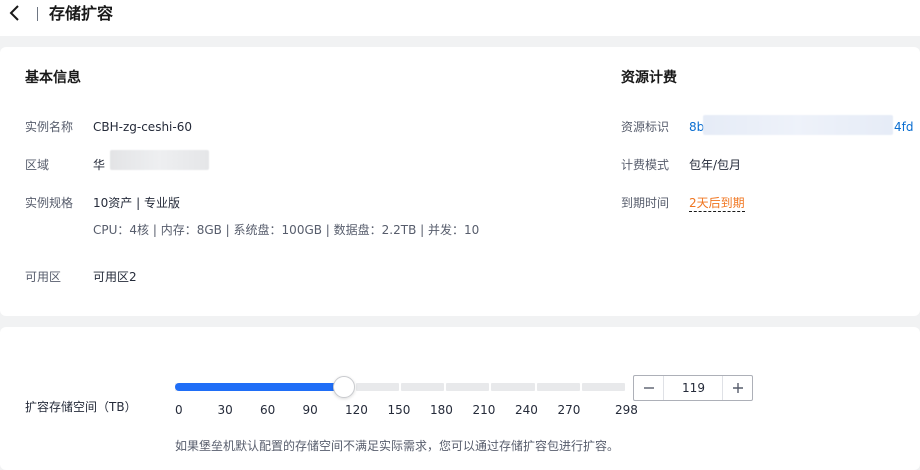 The width and height of the screenshot is (920, 470). What do you see at coordinates (268, 410) in the screenshot?
I see `slider-tick-label: 60` at bounding box center [268, 410].